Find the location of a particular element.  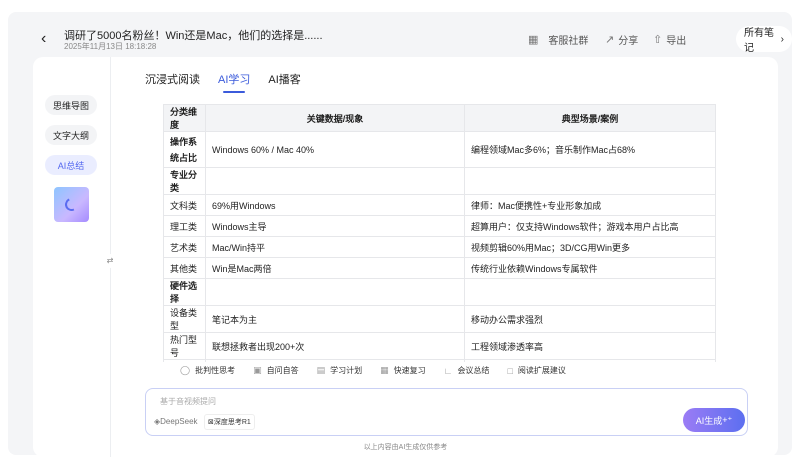

tab-bar: 沉浸式阅读 AI学习 AI播客 is located at coordinates (223, 82).